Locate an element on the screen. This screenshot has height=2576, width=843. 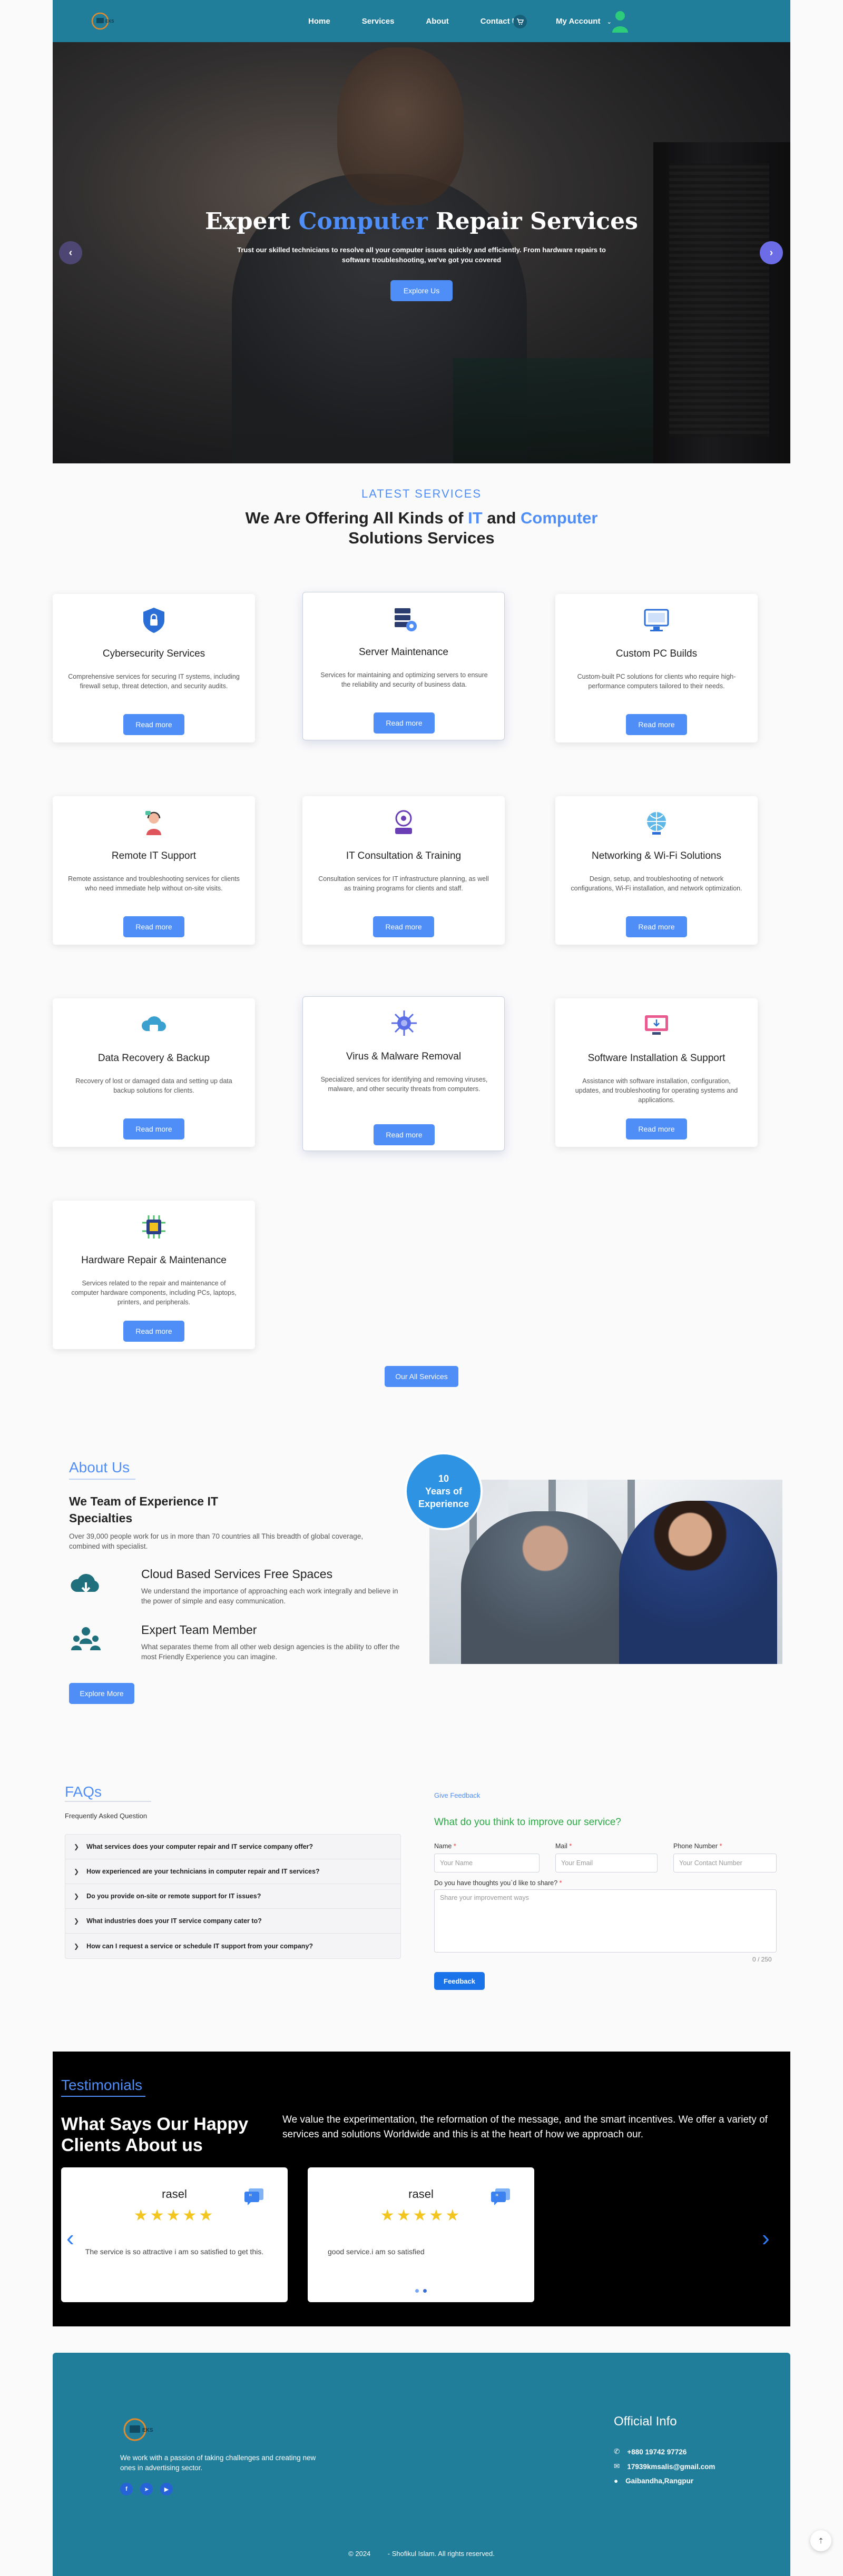
service-title: Networking & Wi-Fi Solutions is located at coordinates (656, 855).